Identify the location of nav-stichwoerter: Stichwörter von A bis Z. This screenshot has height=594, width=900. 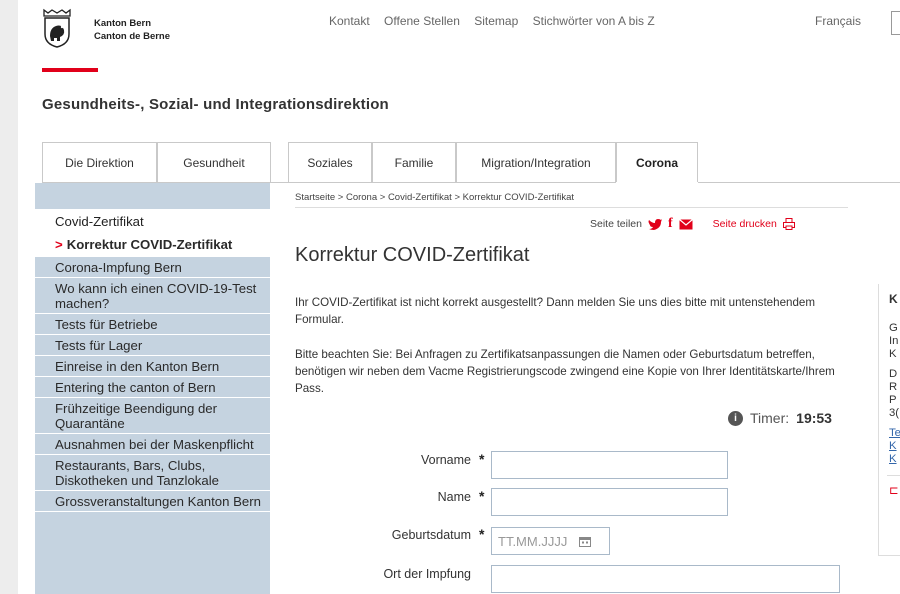
(594, 21).